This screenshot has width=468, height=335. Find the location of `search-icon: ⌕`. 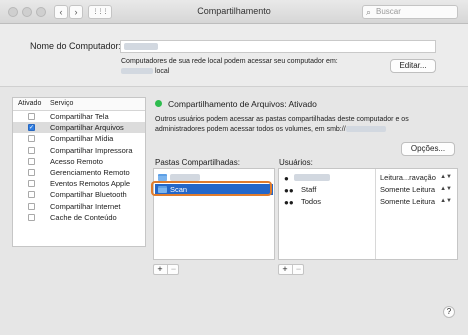

search-icon: ⌕ is located at coordinates (369, 12).